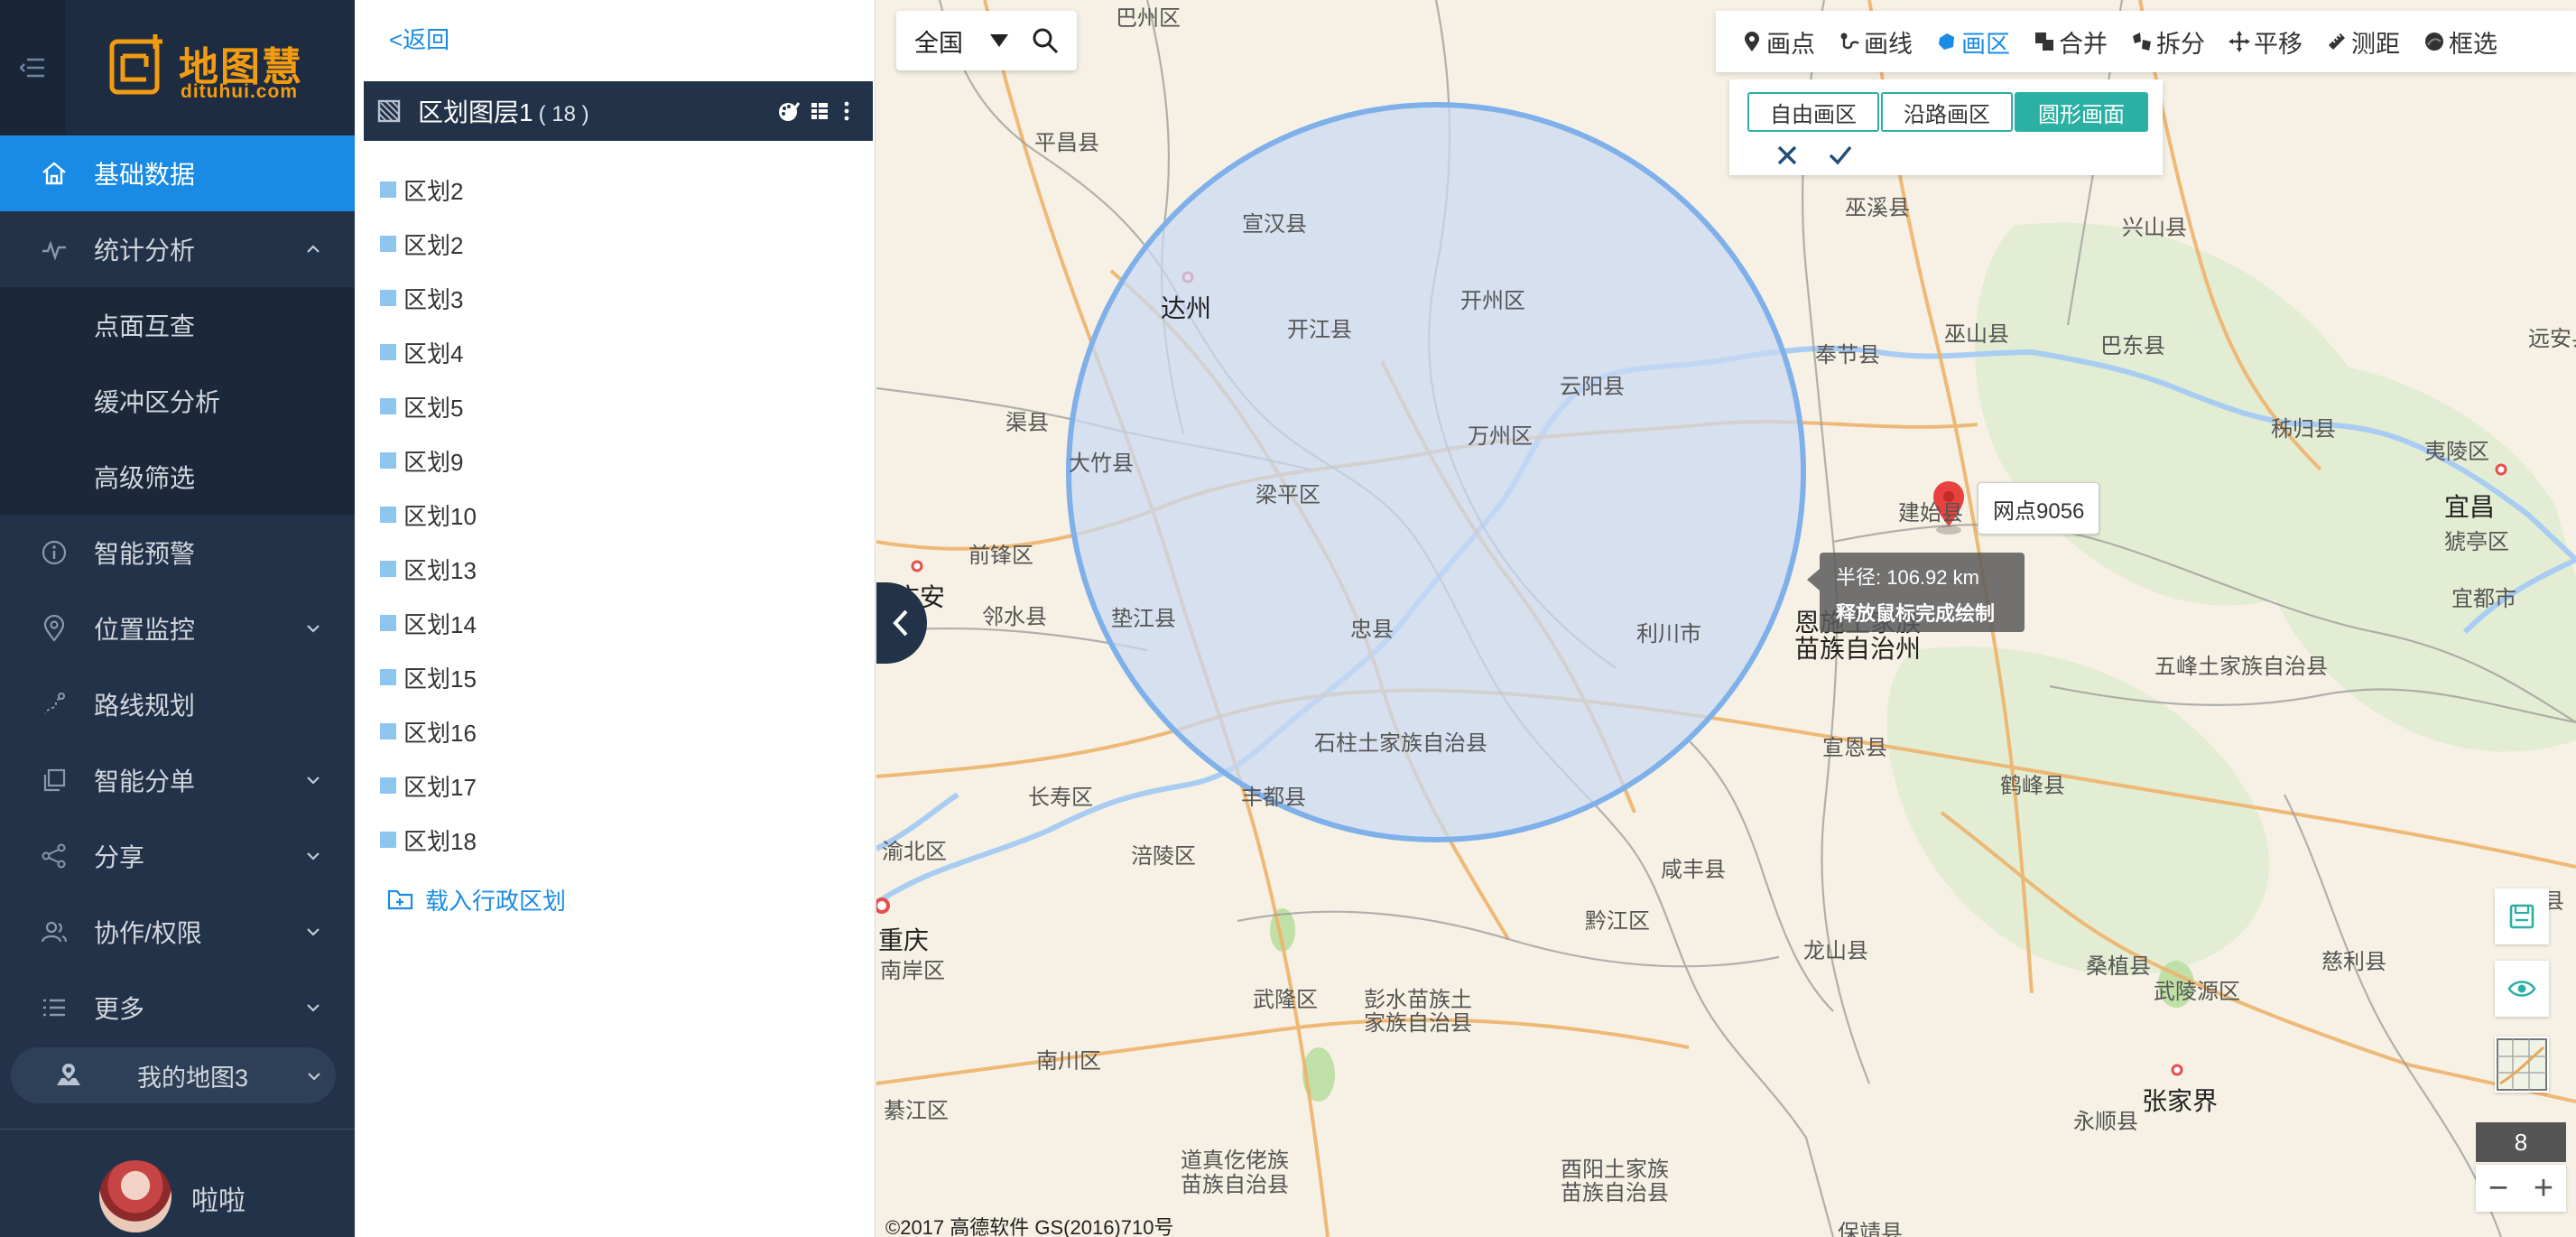 The image size is (2576, 1237). What do you see at coordinates (145, 706) in the screenshot?
I see `menu-item-label: 路线规划` at bounding box center [145, 706].